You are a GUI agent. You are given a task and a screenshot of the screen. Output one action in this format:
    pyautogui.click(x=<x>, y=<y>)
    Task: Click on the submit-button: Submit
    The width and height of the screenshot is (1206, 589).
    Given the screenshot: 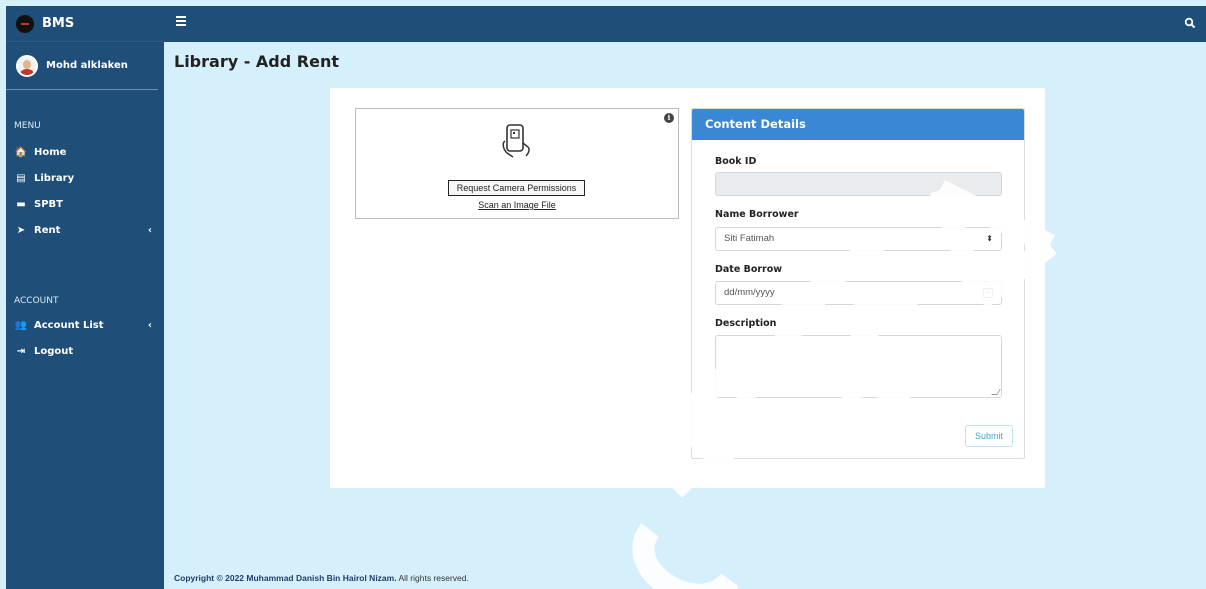 What is the action you would take?
    pyautogui.click(x=989, y=436)
    